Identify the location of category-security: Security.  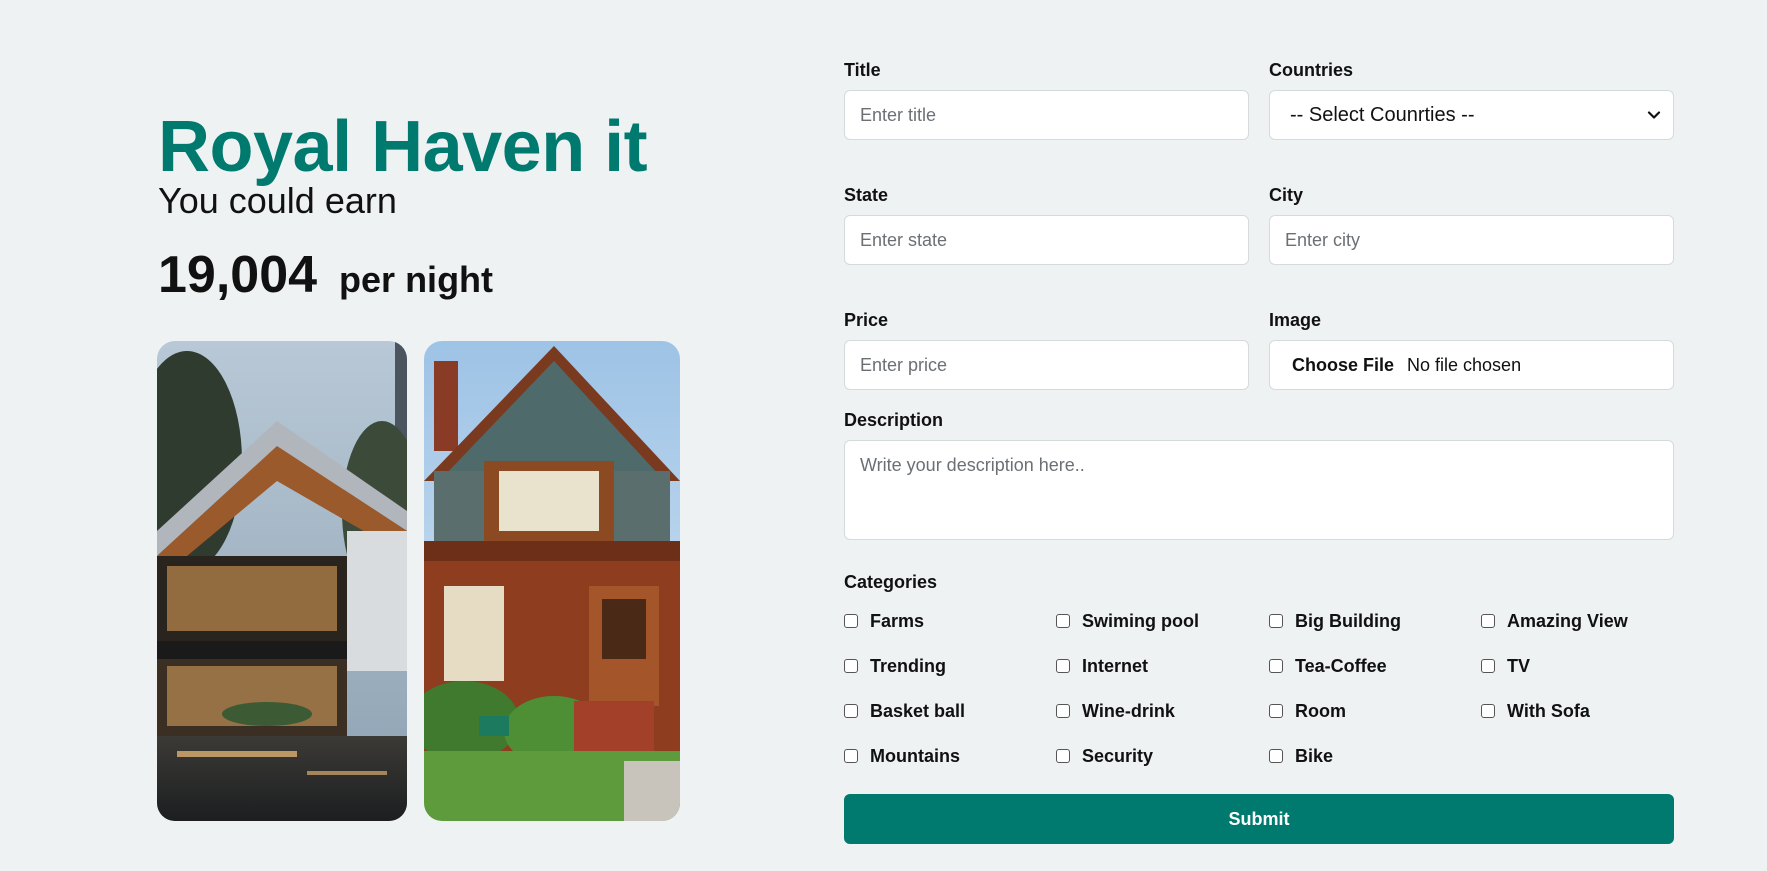
(1162, 756).